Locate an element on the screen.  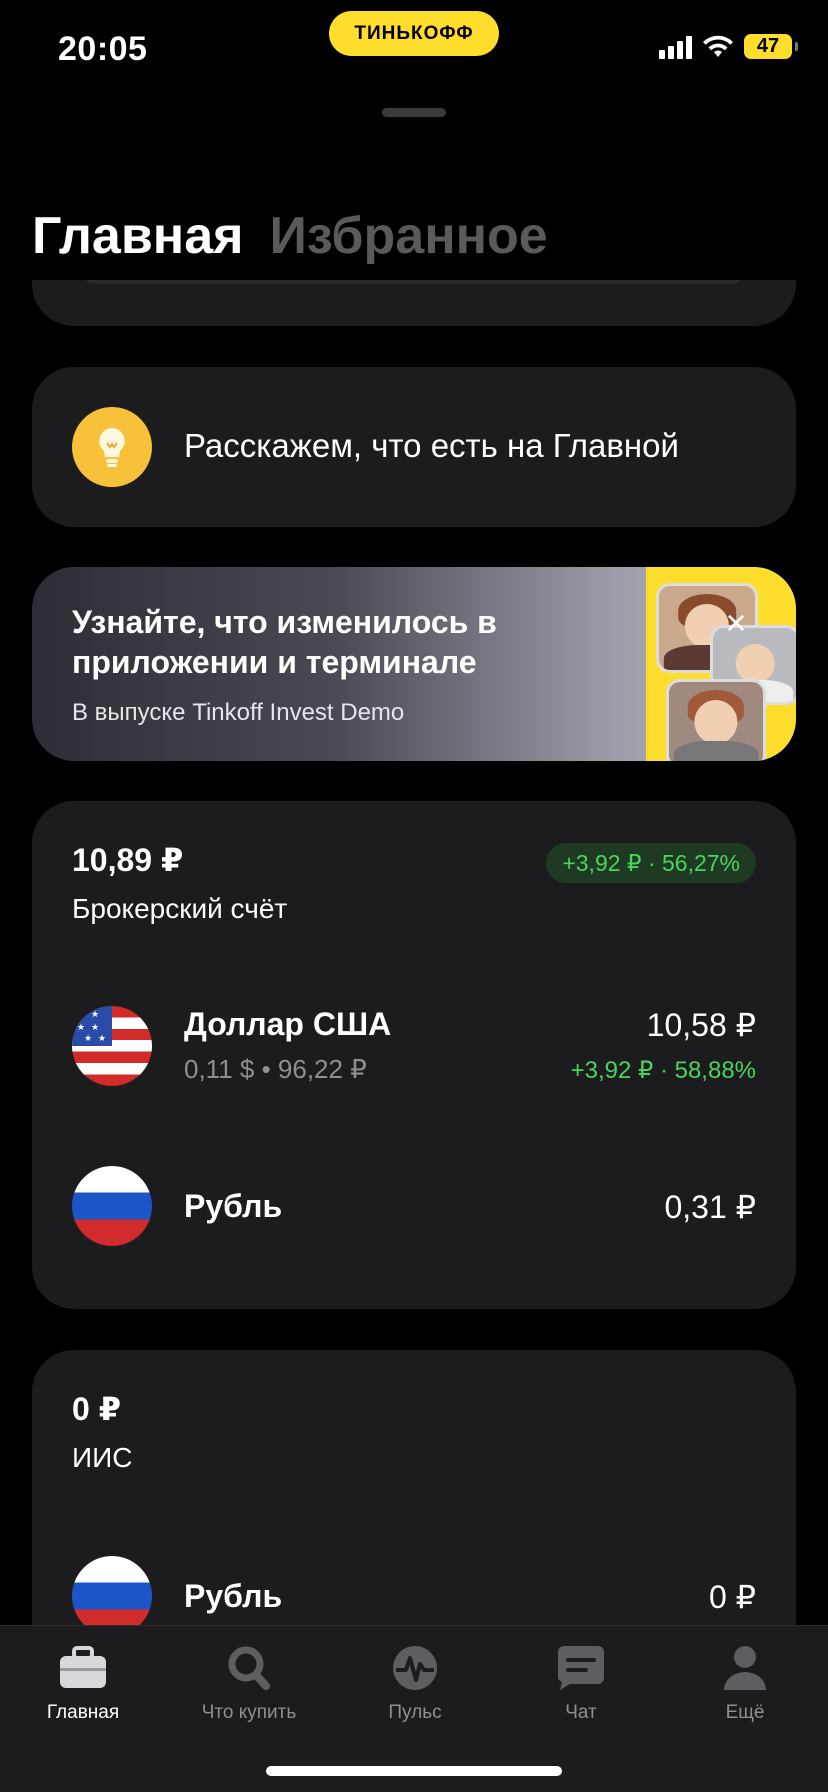
position-value: 10,58 ₽ is located at coordinates (701, 1025).